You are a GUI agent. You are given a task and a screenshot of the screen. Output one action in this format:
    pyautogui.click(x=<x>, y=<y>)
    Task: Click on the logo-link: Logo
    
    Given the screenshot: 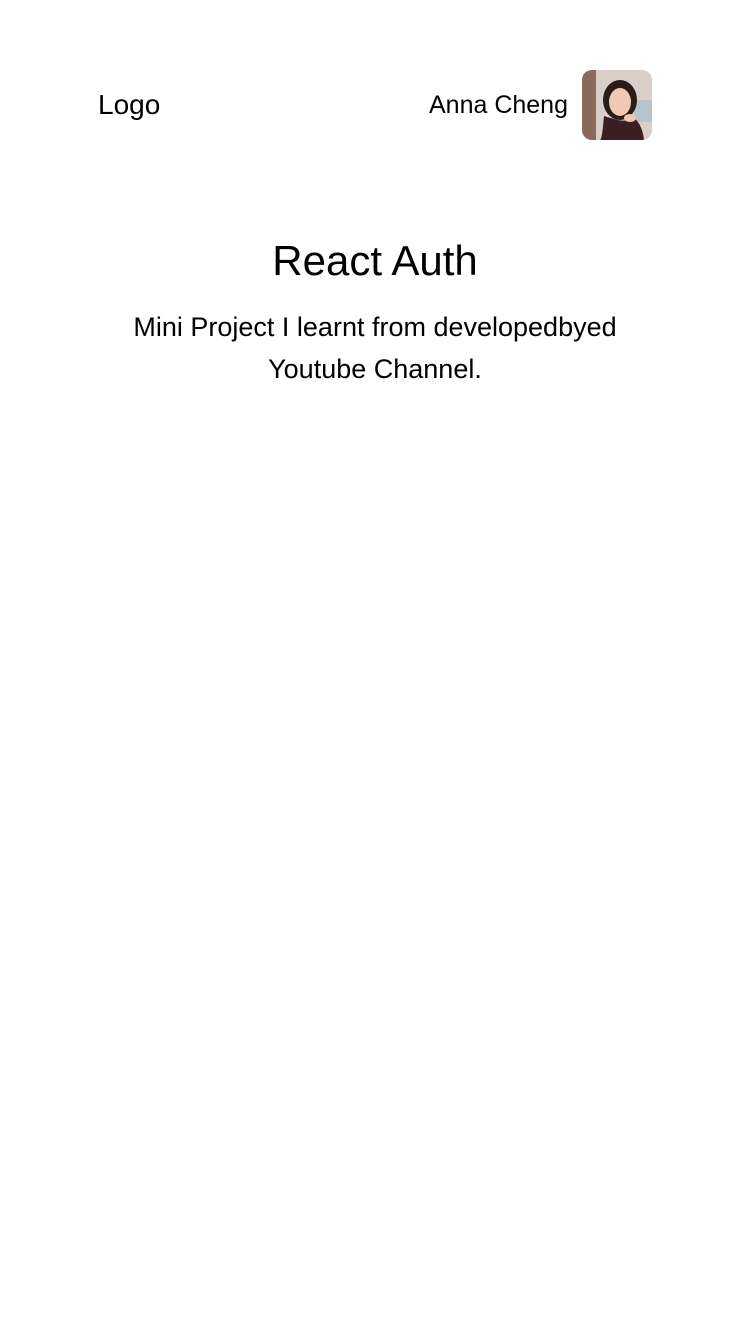 What is the action you would take?
    pyautogui.click(x=129, y=105)
    